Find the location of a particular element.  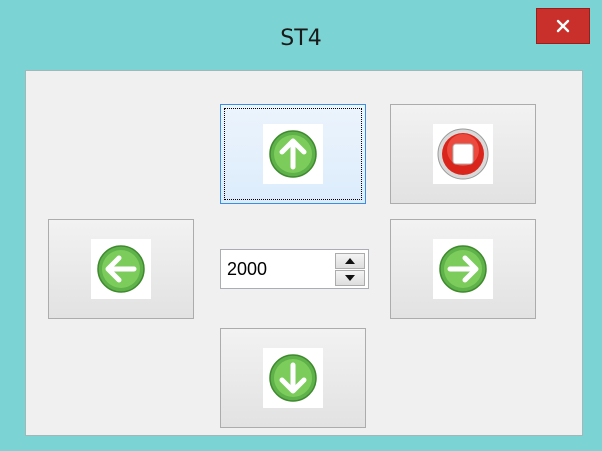

move-right-button is located at coordinates (463, 269).